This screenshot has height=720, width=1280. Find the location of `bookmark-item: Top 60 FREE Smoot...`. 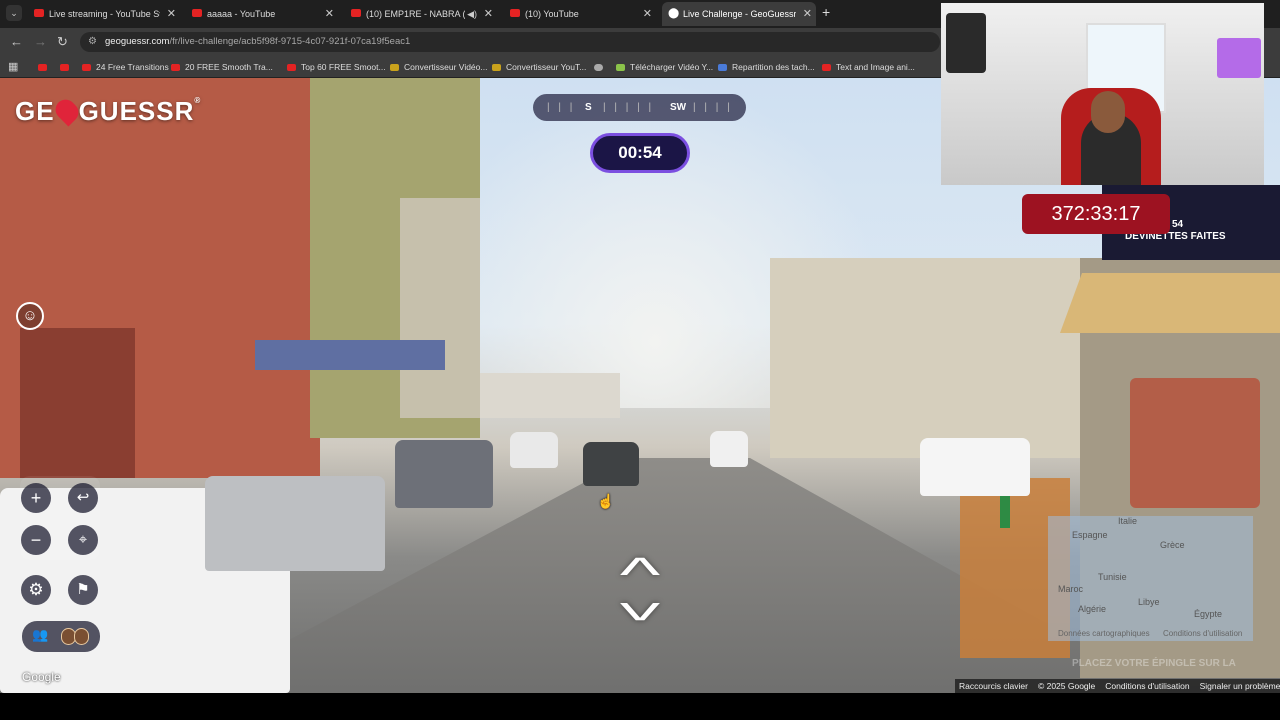

bookmark-item: Top 60 FREE Smoot... is located at coordinates (336, 67).